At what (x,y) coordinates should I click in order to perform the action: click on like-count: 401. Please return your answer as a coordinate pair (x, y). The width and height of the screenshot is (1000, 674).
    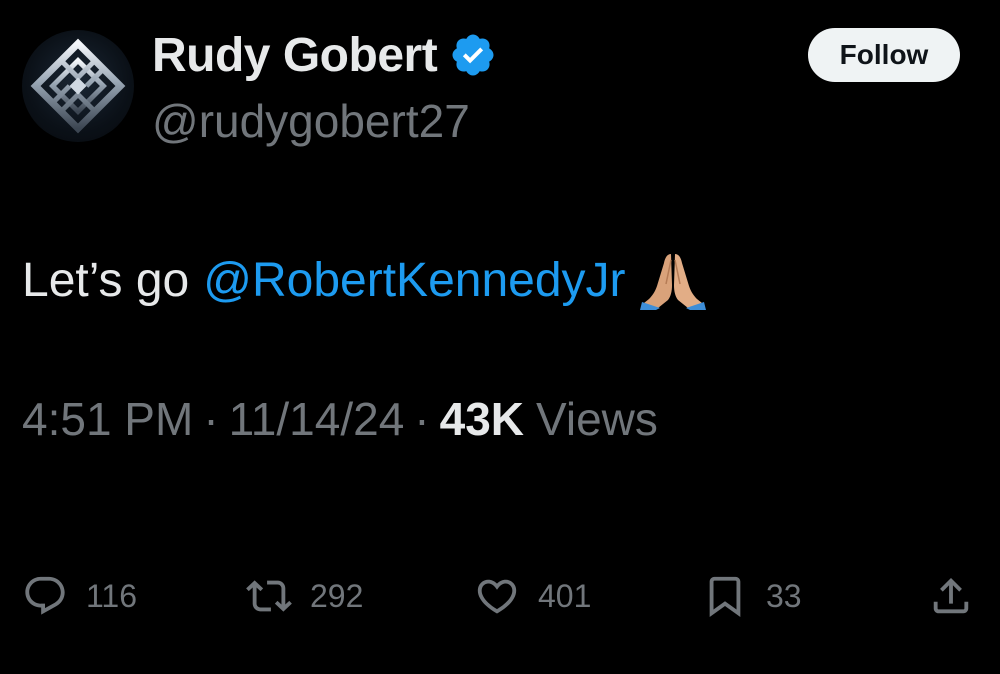
    Looking at the image, I should click on (565, 595).